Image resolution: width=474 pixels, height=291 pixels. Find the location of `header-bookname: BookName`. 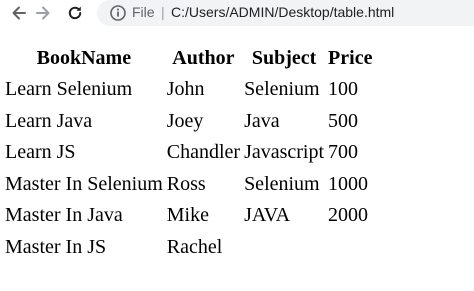

header-bookname: BookName is located at coordinates (84, 58).